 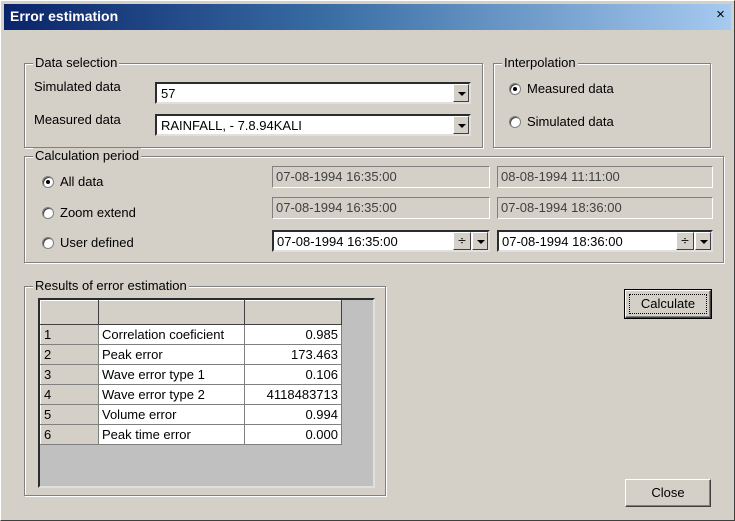 I want to click on table-header-row, so click(x=191, y=312).